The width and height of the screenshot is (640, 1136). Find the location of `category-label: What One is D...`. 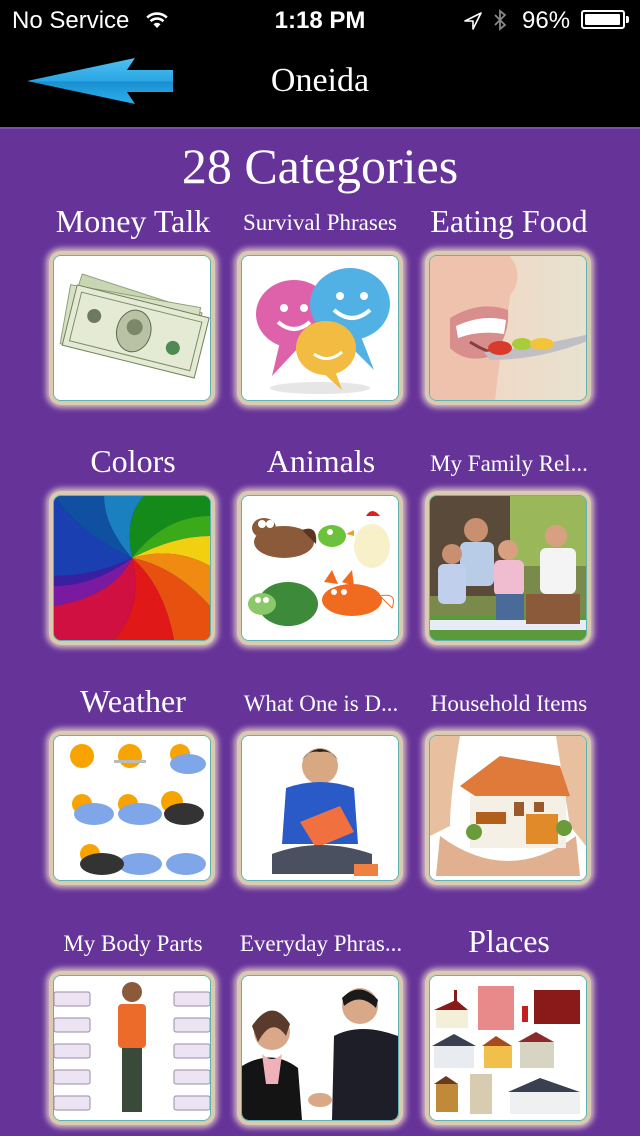

category-label: What One is D... is located at coordinates (321, 704).